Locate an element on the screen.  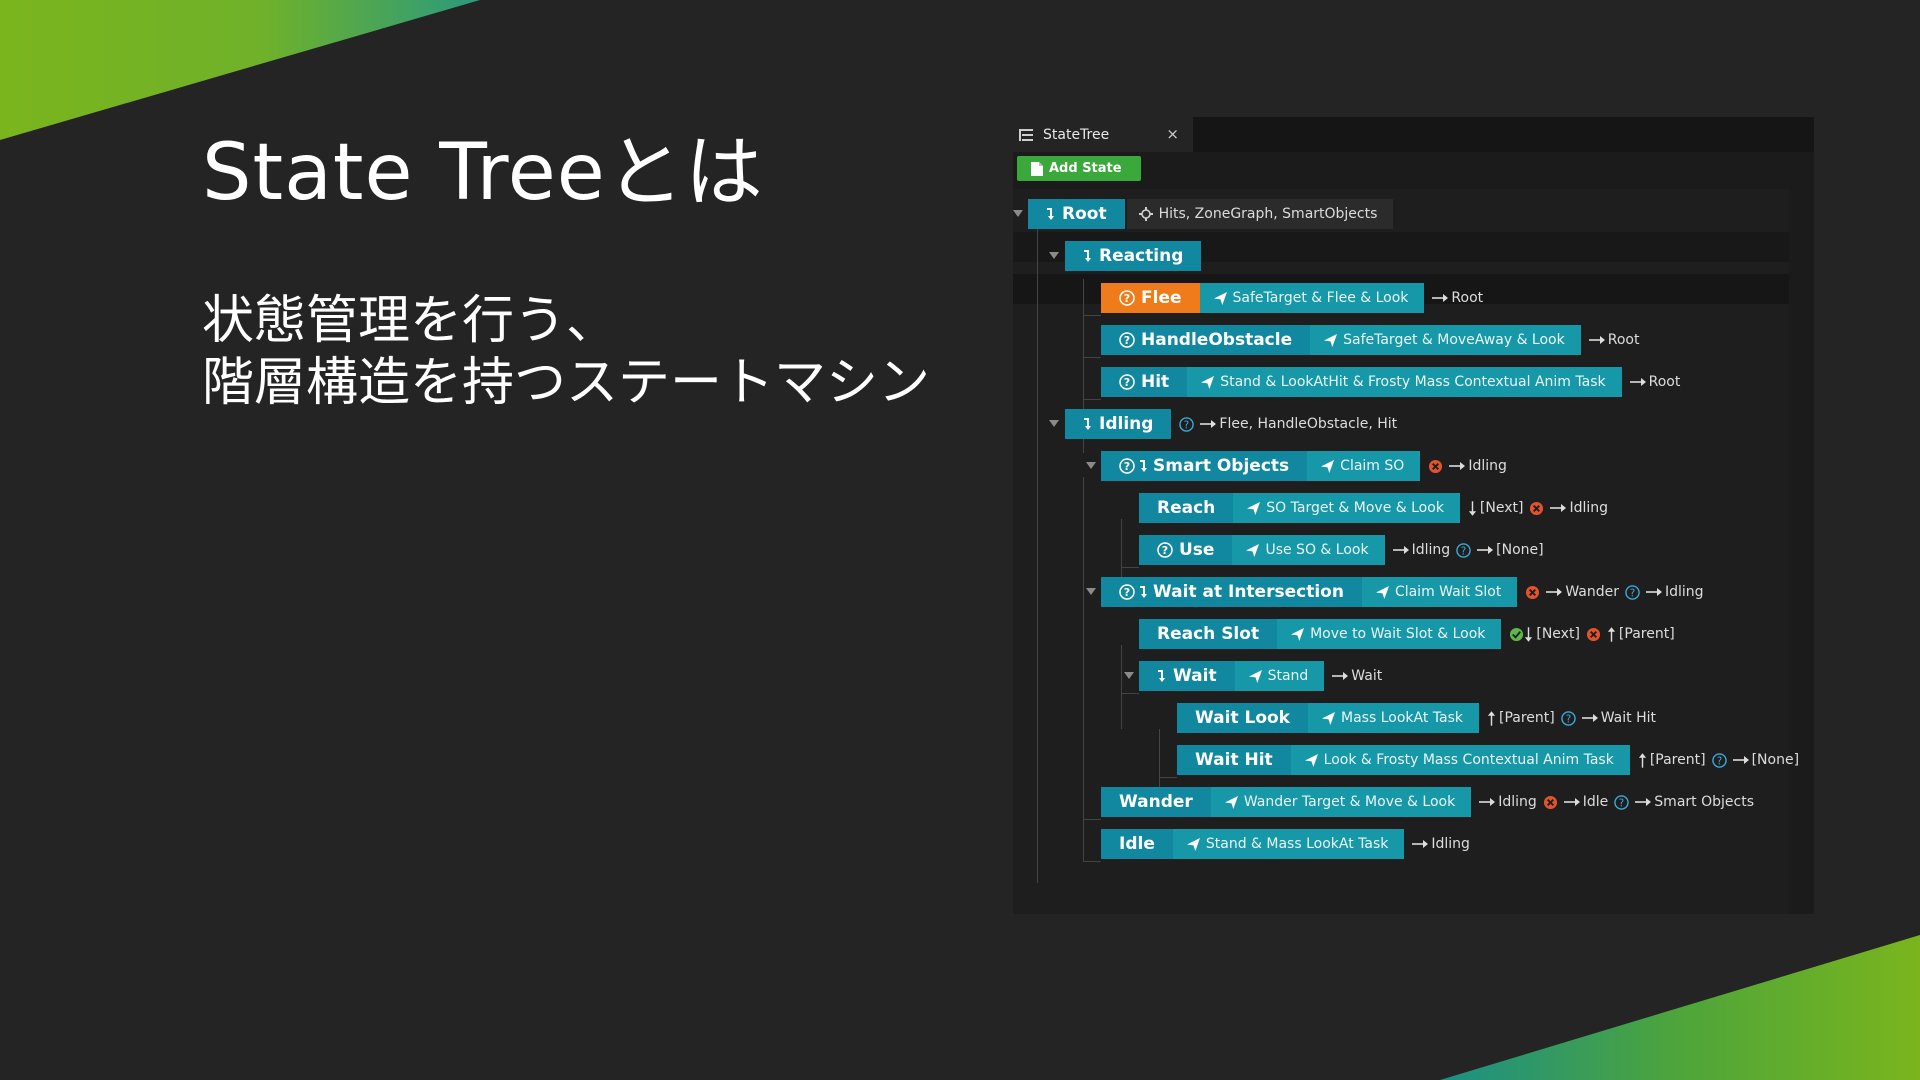
state-wander: Wander is located at coordinates (1156, 802).